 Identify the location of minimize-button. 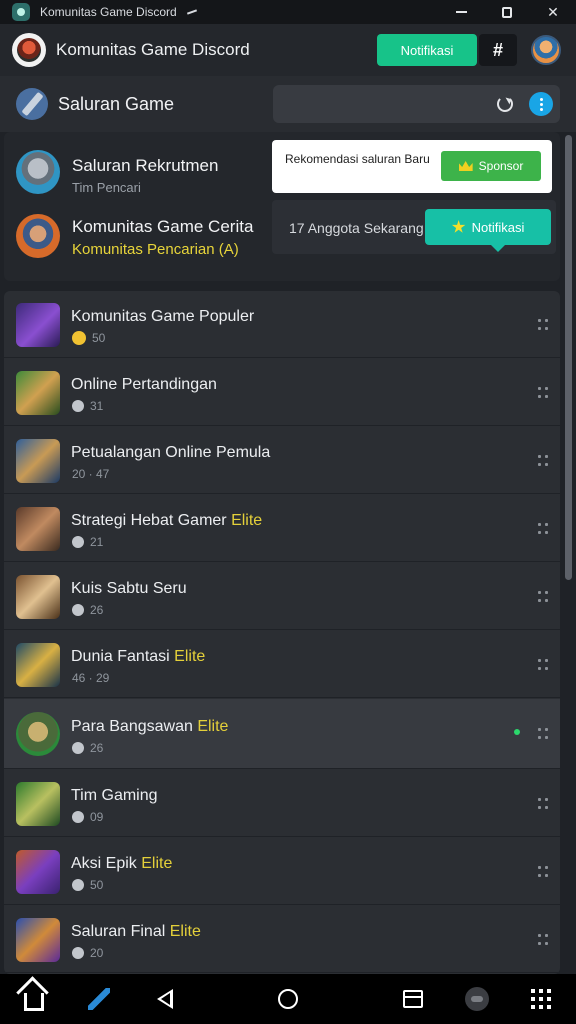
(461, 12).